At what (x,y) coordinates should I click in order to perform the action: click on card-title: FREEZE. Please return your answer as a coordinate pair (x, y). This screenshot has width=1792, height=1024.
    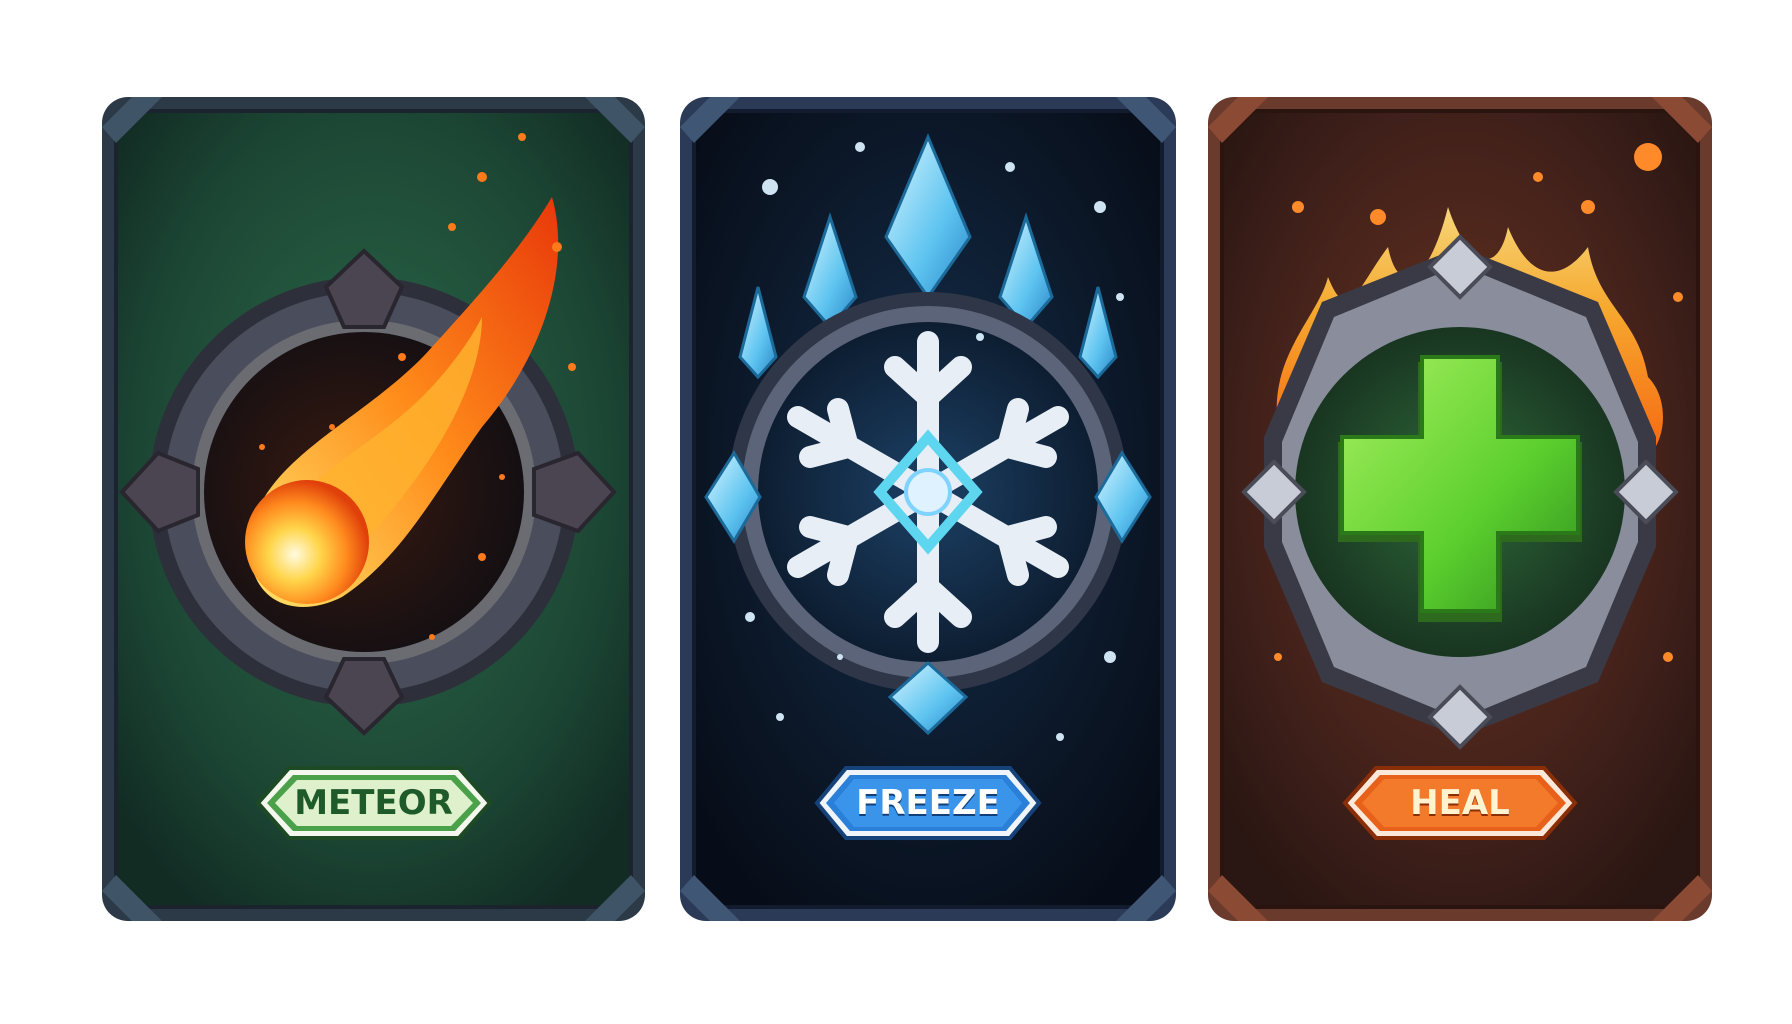
    Looking at the image, I should click on (928, 803).